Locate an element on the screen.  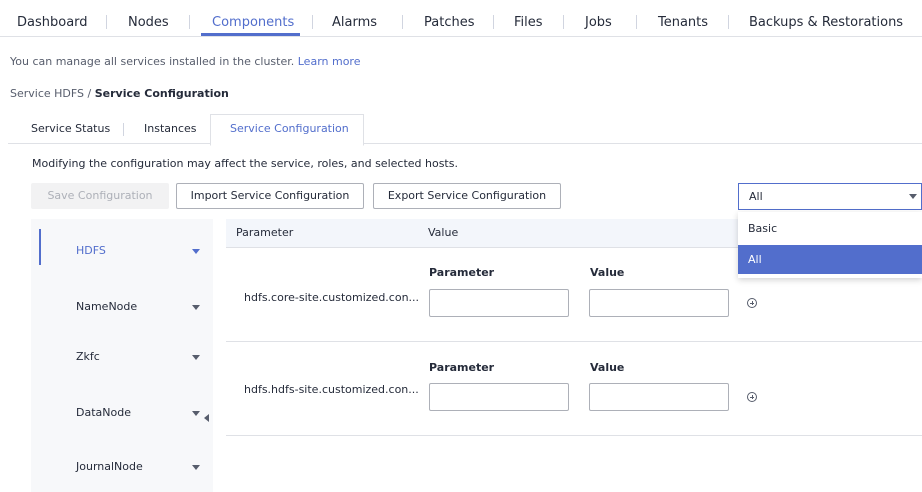
collapse-panel-icon is located at coordinates (206, 418).